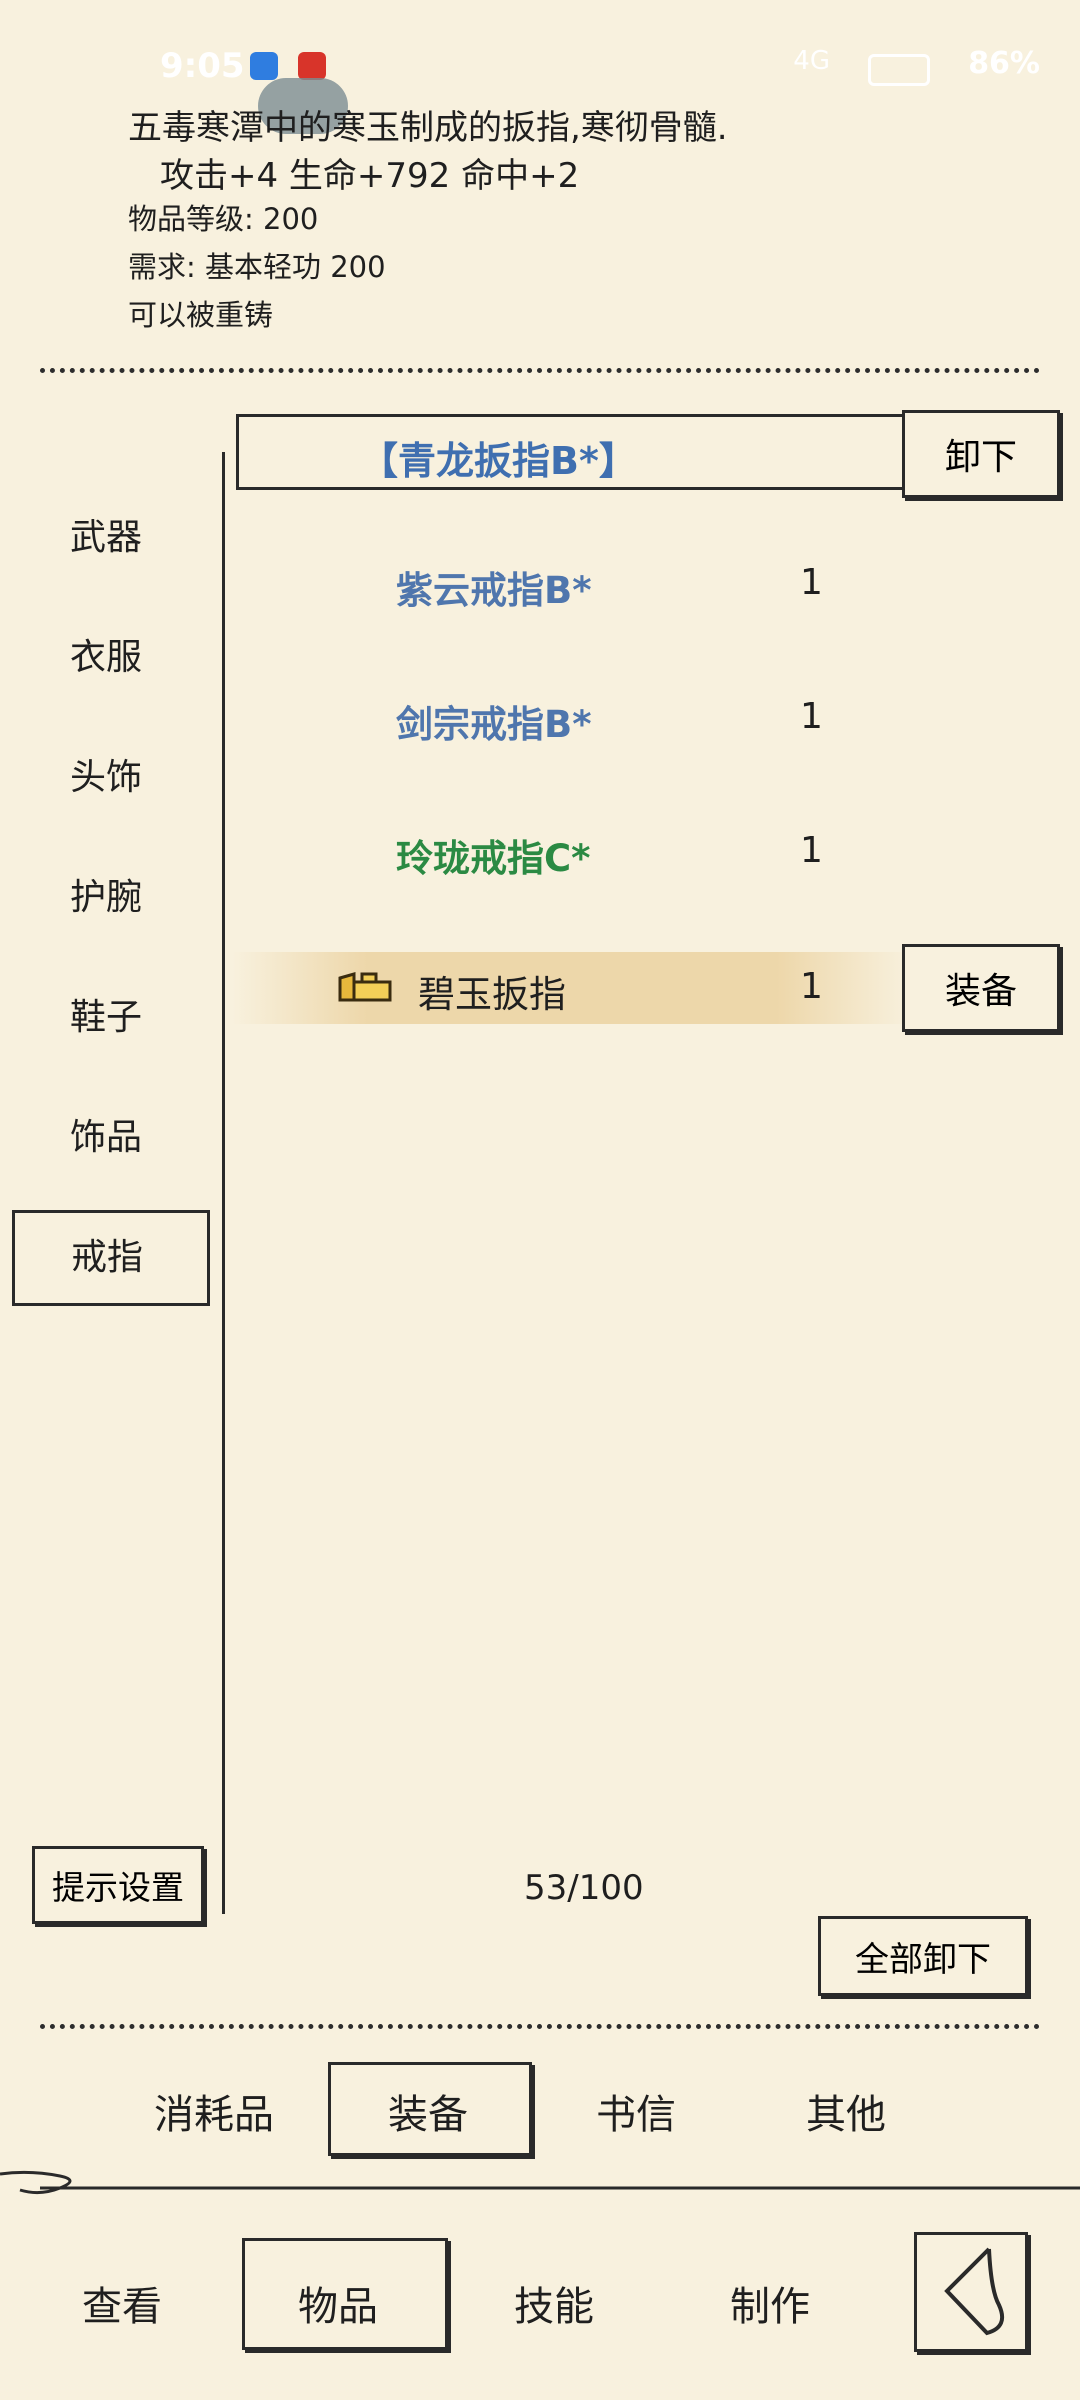 The height and width of the screenshot is (2400, 1080). Describe the element at coordinates (111, 1258) in the screenshot. I see `sidebar-item-ring: 戒指` at that location.